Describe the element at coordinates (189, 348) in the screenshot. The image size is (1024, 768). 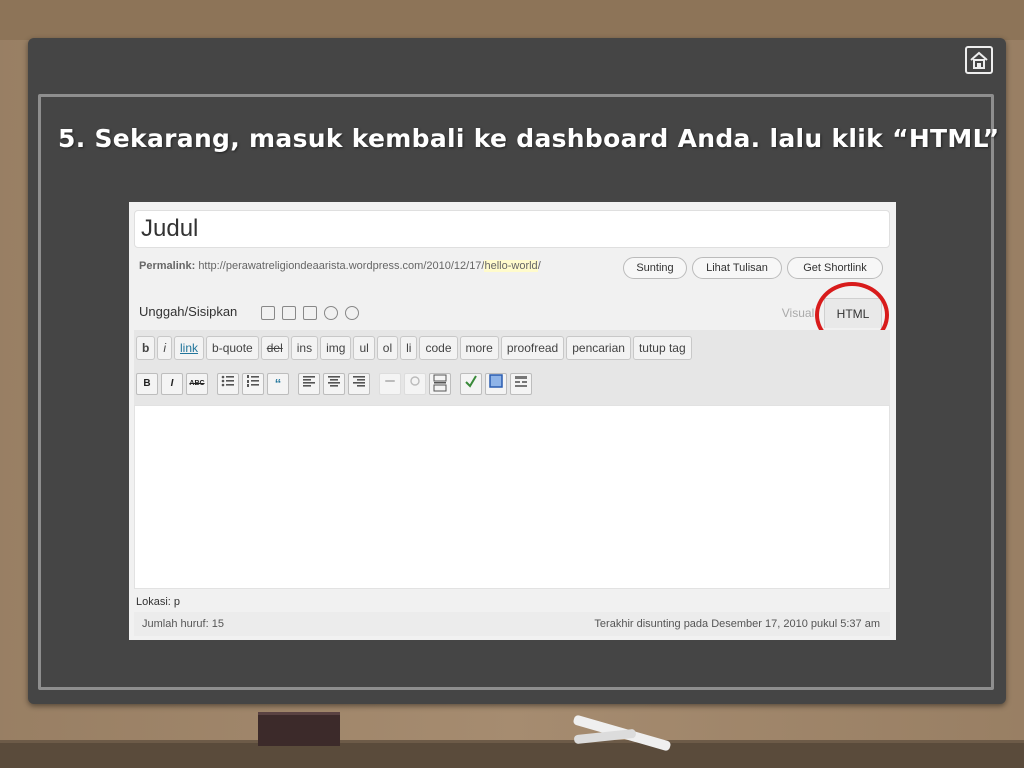
I see `qt-link-button: link` at that location.